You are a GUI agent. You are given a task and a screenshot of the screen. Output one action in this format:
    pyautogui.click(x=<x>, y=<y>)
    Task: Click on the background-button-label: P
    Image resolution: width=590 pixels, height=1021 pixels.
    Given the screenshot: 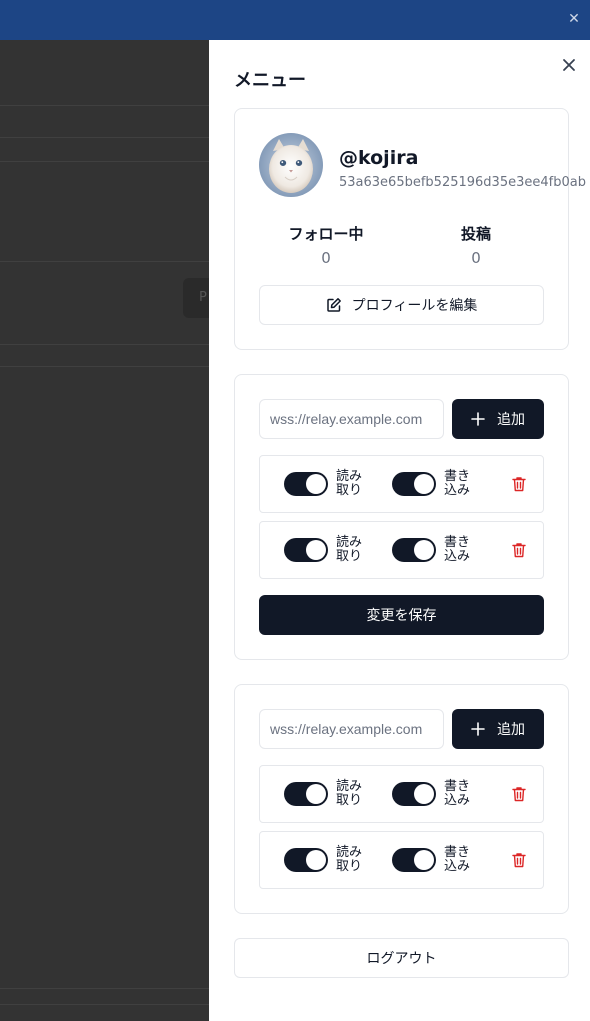 What is the action you would take?
    pyautogui.click(x=203, y=297)
    